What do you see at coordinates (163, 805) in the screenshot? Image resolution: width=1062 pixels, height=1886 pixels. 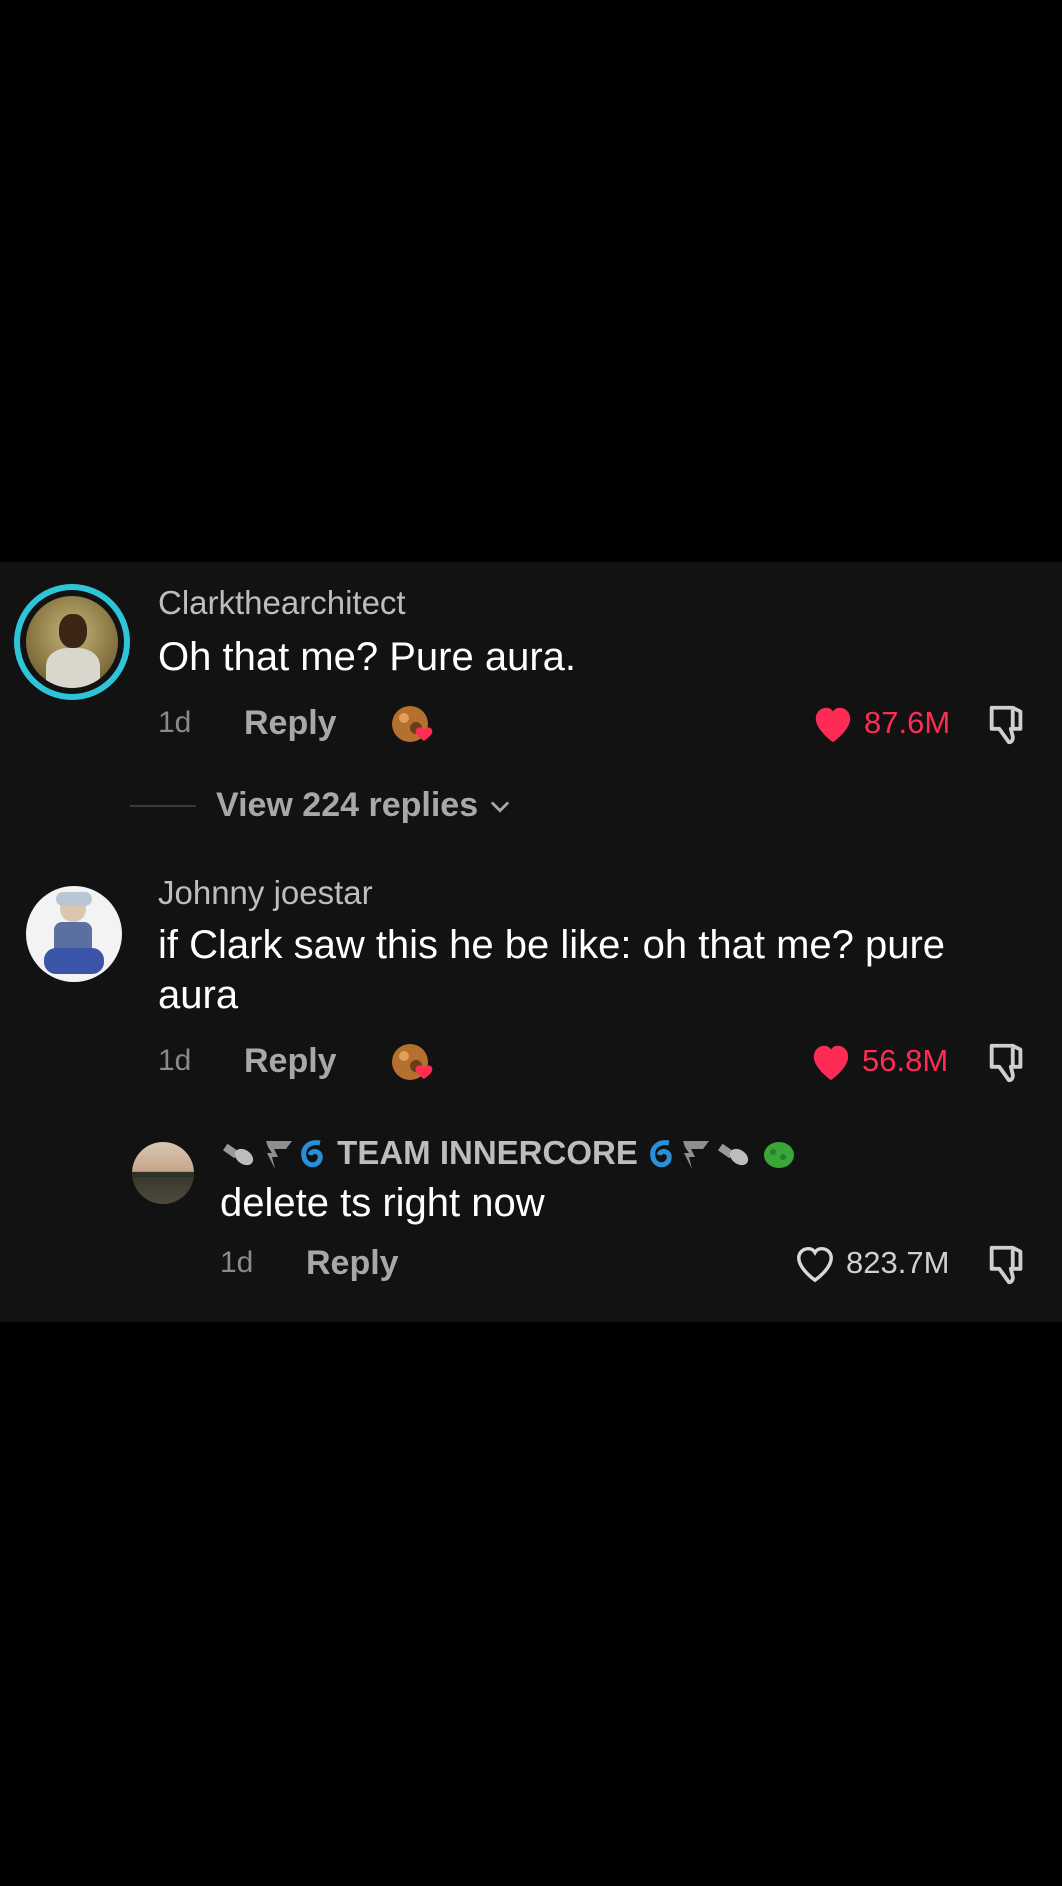 I see `divider-line` at bounding box center [163, 805].